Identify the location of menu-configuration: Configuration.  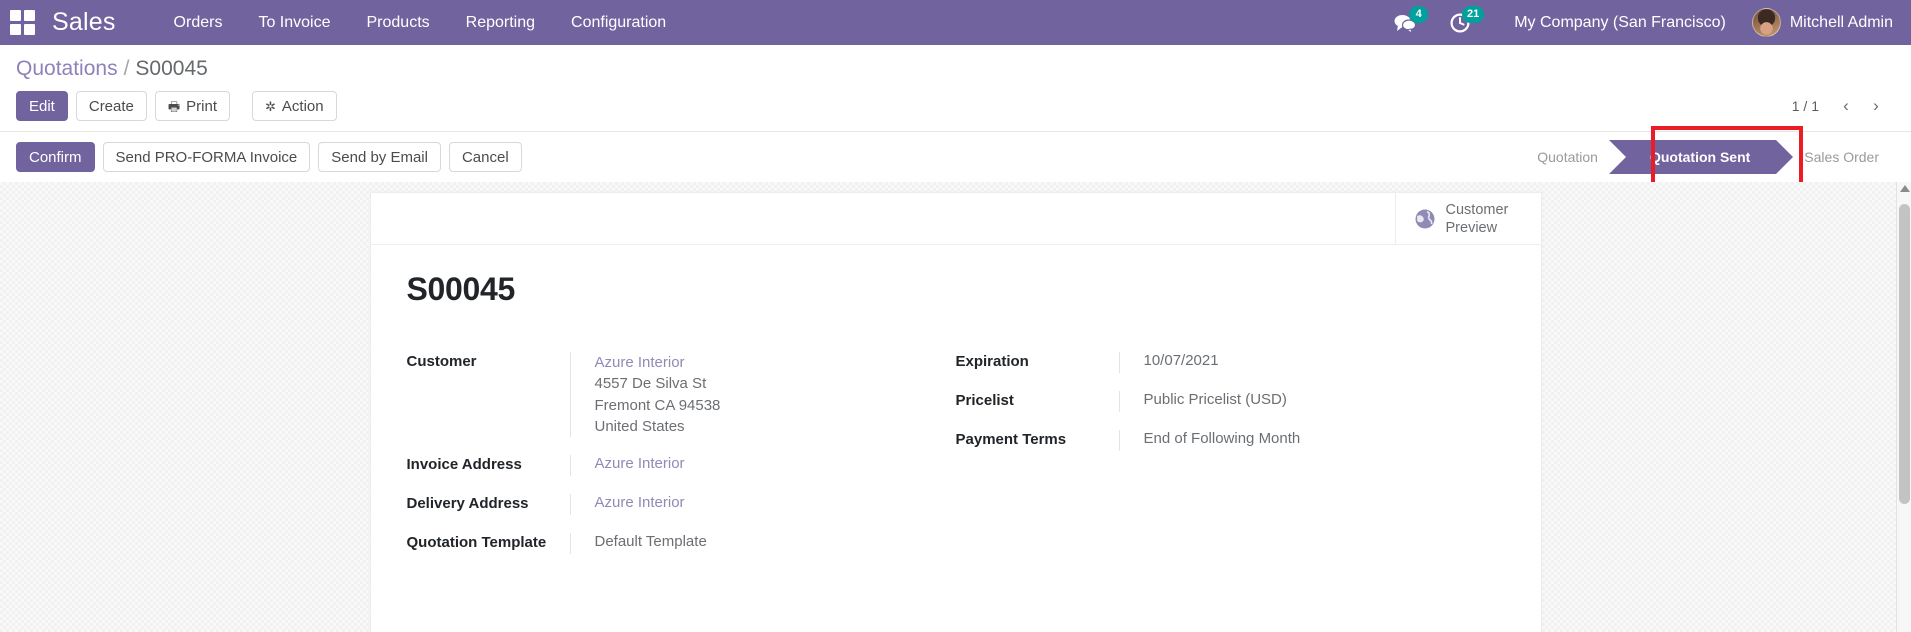
(618, 22).